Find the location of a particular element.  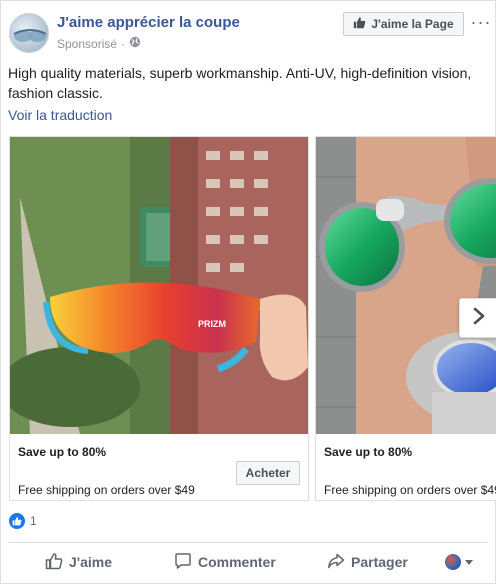

reaction-summary: 1 is located at coordinates (23, 521).